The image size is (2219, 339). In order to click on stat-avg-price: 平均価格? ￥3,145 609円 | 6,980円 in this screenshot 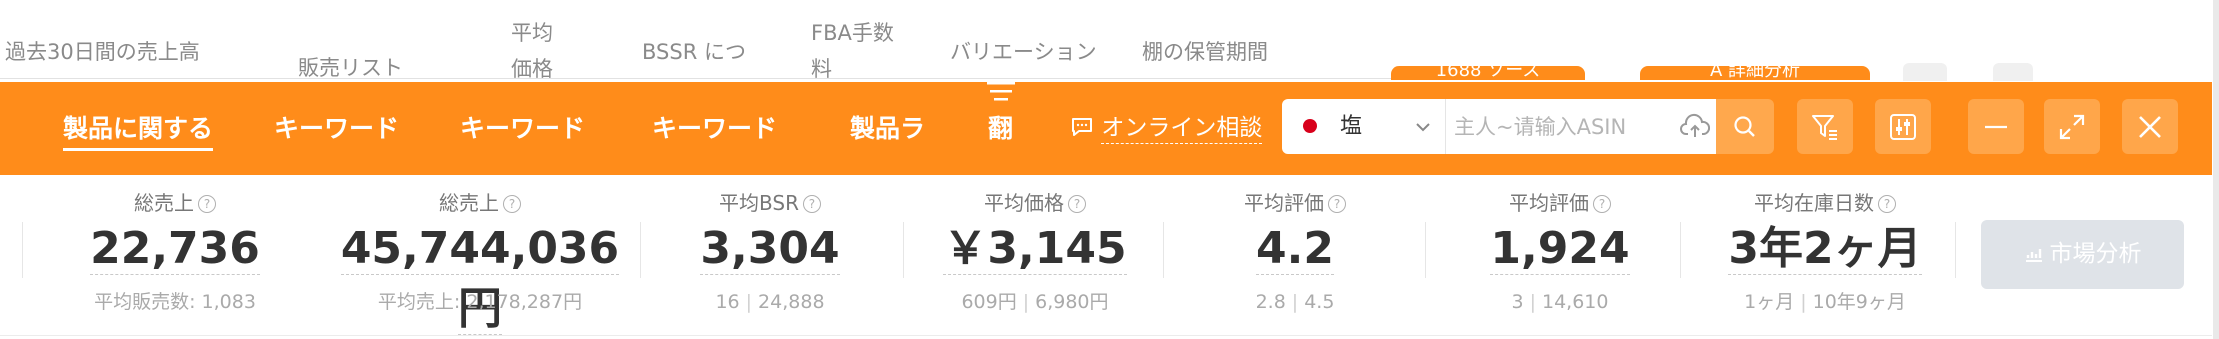, I will do `click(1035, 252)`.